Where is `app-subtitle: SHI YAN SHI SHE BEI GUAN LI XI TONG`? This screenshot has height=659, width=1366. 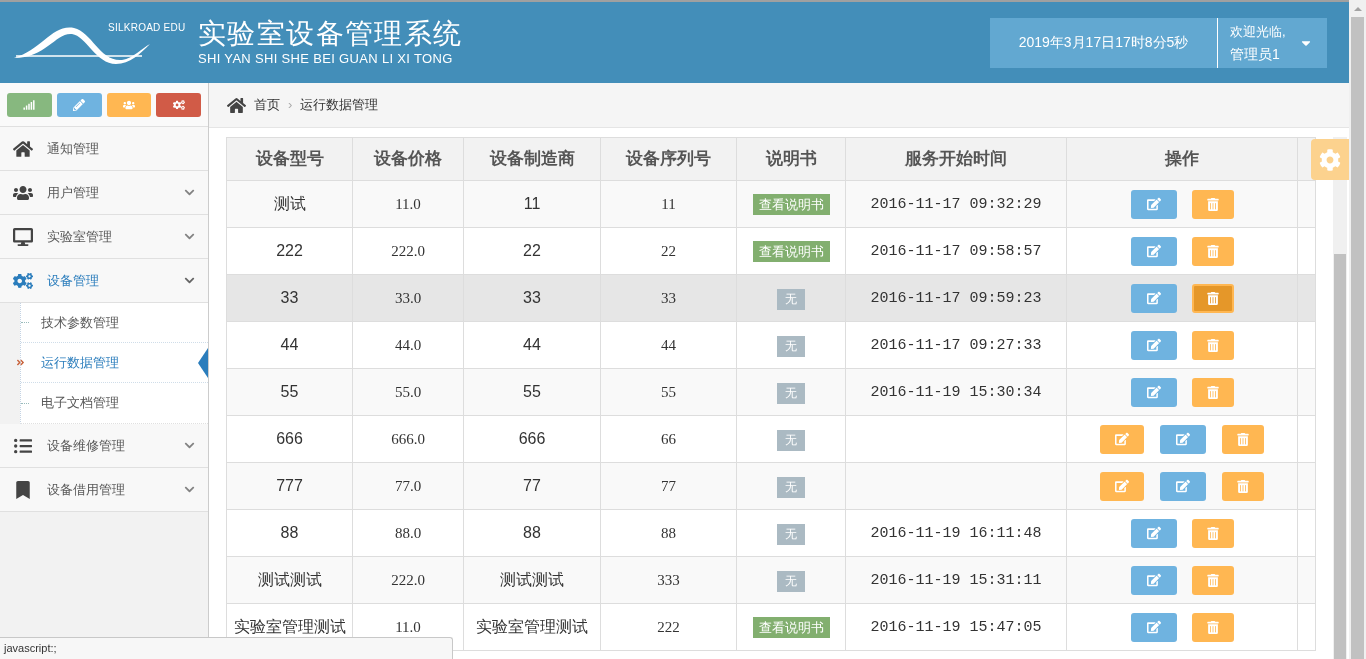 app-subtitle: SHI YAN SHI SHE BEI GUAN LI XI TONG is located at coordinates (326, 58).